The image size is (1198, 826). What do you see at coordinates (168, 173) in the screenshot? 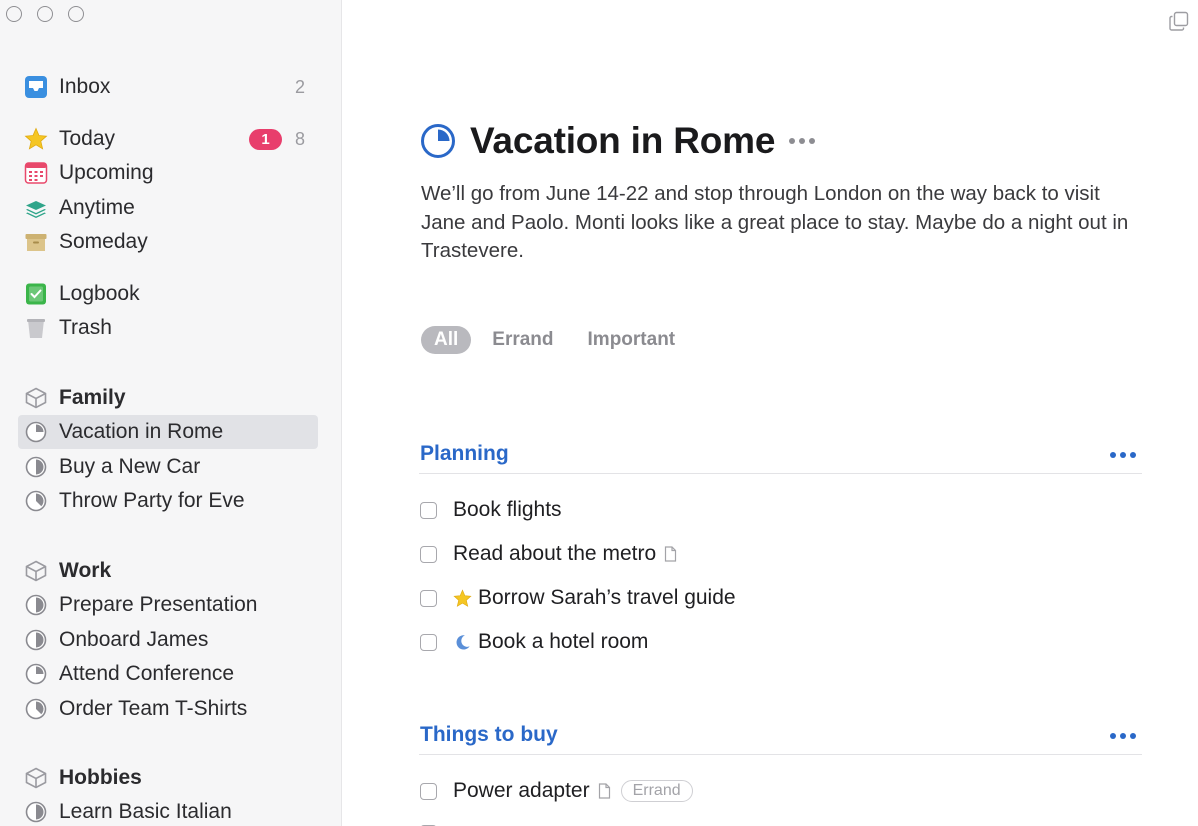
I see `sidebar-item-upcoming: Upcoming` at bounding box center [168, 173].